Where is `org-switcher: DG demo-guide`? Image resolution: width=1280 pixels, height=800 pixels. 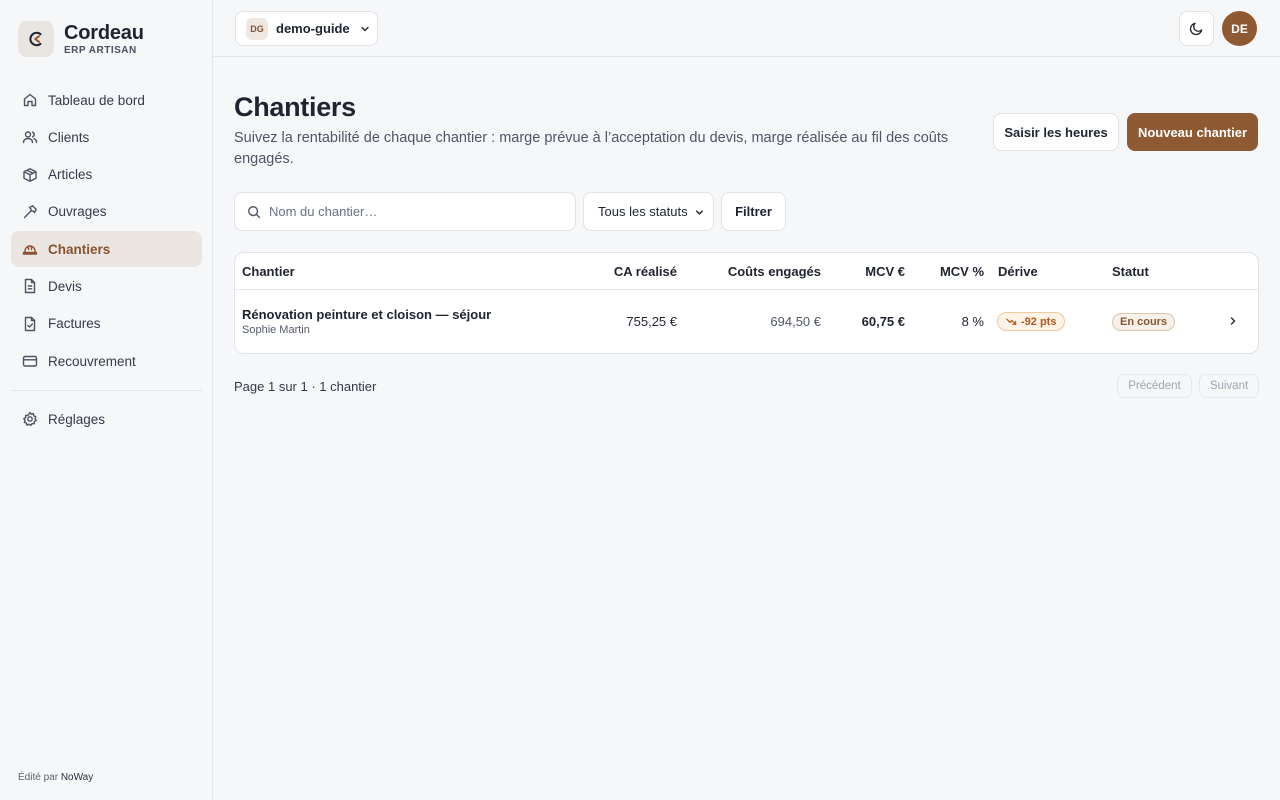 org-switcher: DG demo-guide is located at coordinates (306, 28).